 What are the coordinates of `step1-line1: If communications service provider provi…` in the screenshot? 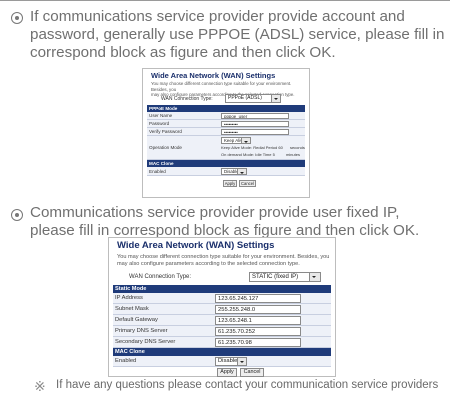 It's located at (217, 16).